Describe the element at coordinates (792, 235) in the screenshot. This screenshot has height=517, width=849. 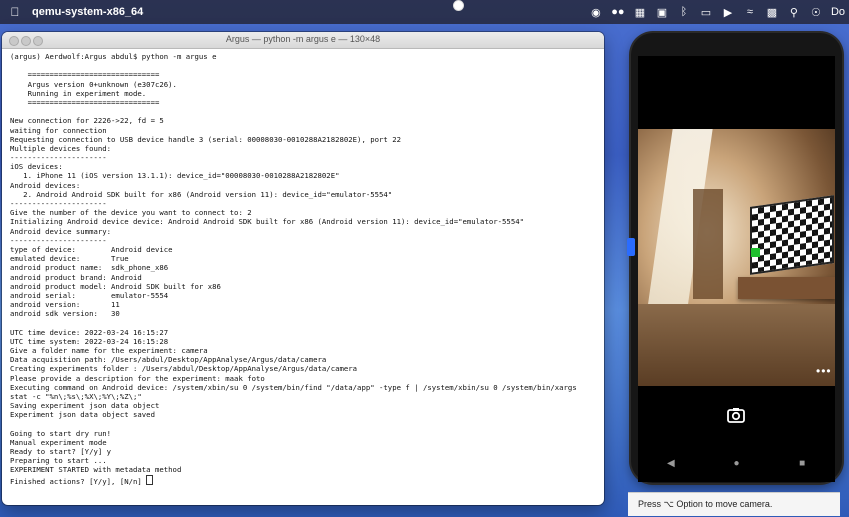
I see `checkerboard-tv` at that location.